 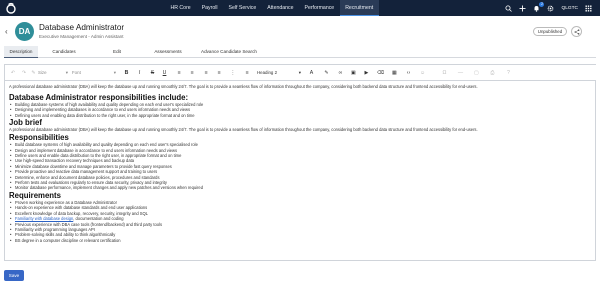 What do you see at coordinates (366, 73) in the screenshot?
I see `video-icon: ▶` at bounding box center [366, 73].